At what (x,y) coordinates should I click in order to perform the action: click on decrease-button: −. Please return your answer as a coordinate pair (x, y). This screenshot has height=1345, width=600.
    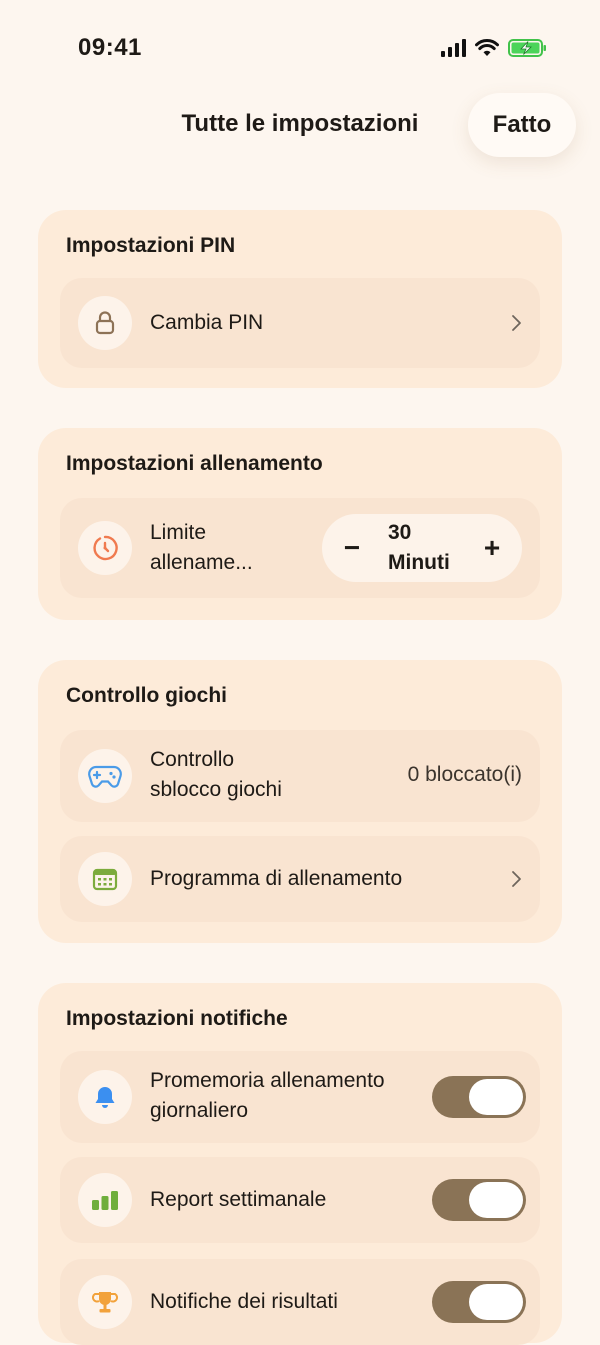
    Looking at the image, I should click on (352, 548).